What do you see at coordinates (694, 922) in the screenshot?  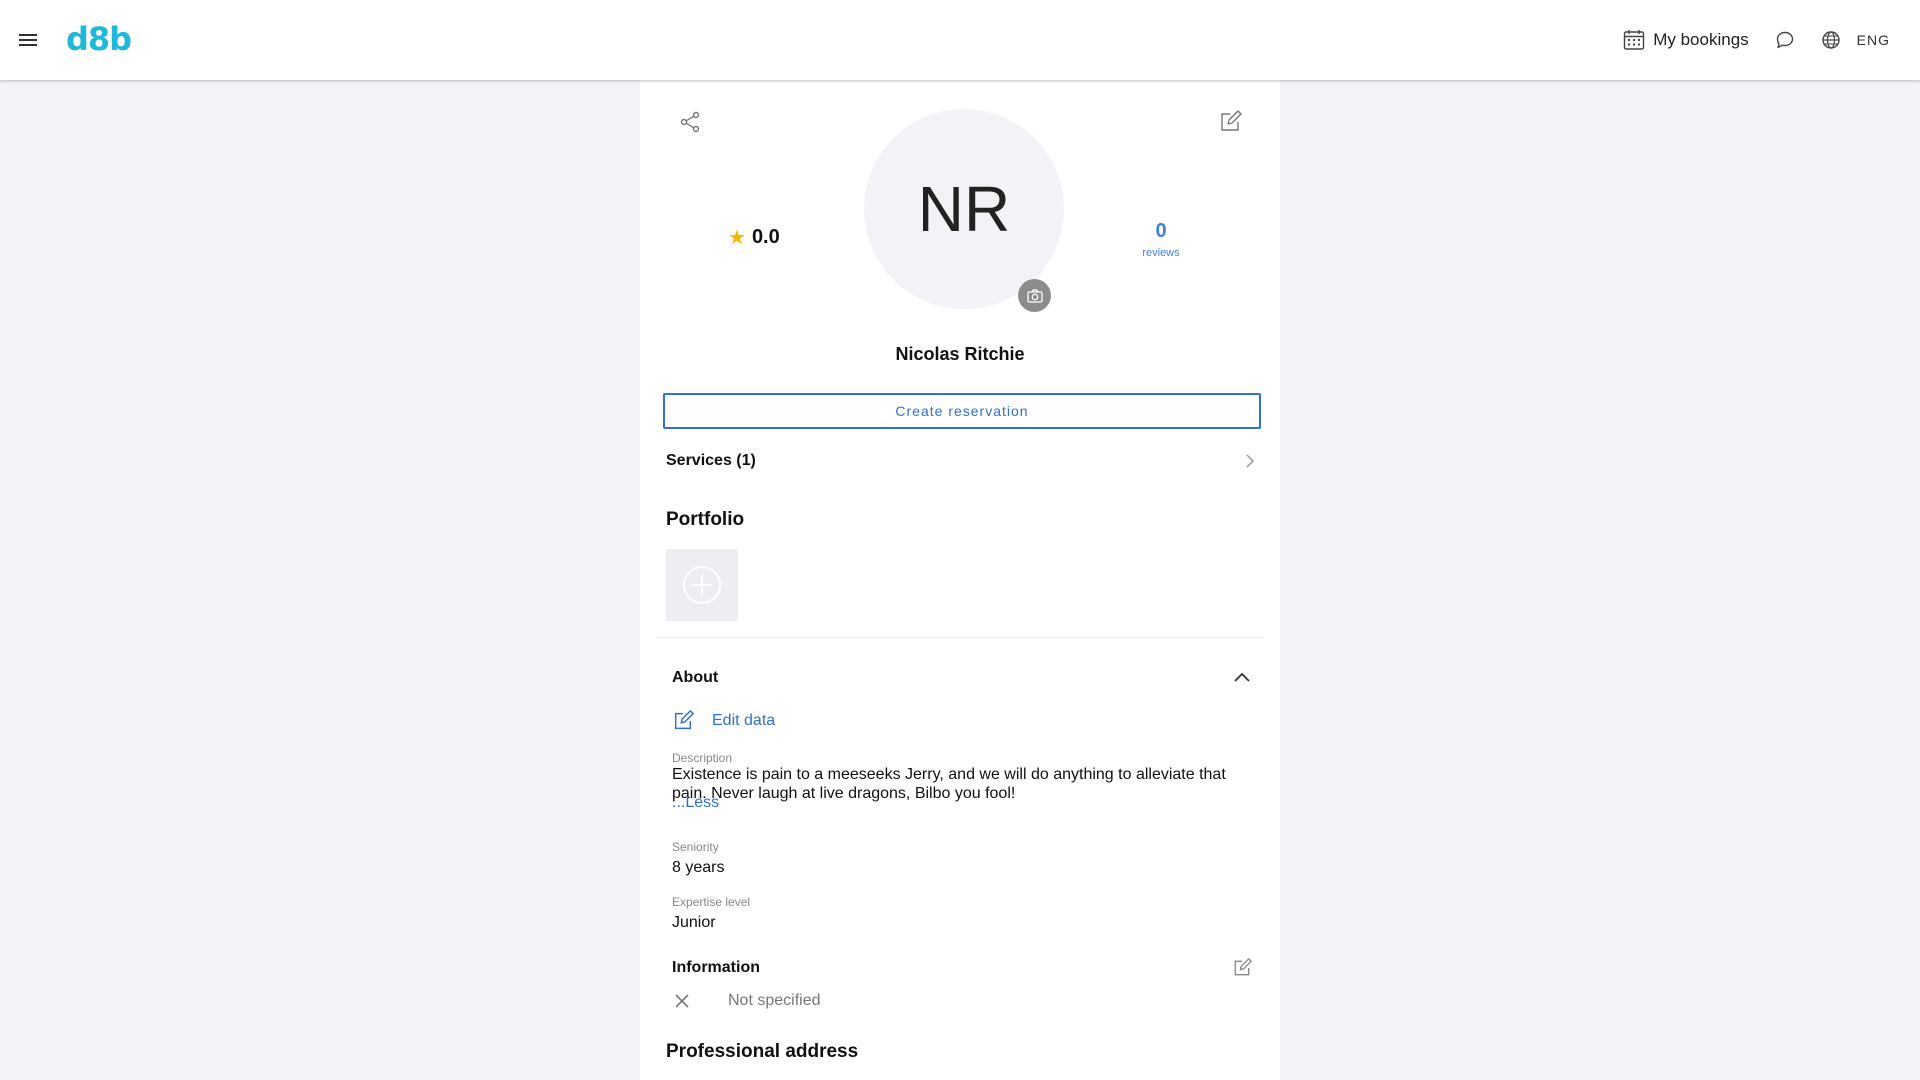 I see `expertise-value: Junior` at bounding box center [694, 922].